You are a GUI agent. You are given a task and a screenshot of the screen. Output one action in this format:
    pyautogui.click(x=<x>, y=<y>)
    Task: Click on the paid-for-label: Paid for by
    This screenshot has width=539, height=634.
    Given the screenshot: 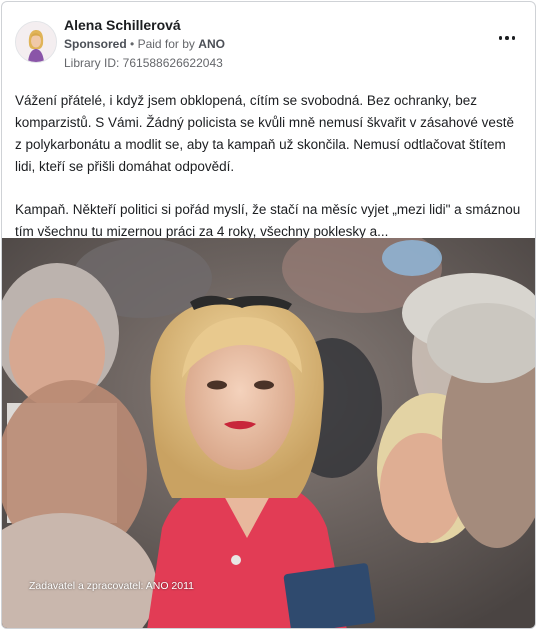 What is the action you would take?
    pyautogui.click(x=166, y=44)
    